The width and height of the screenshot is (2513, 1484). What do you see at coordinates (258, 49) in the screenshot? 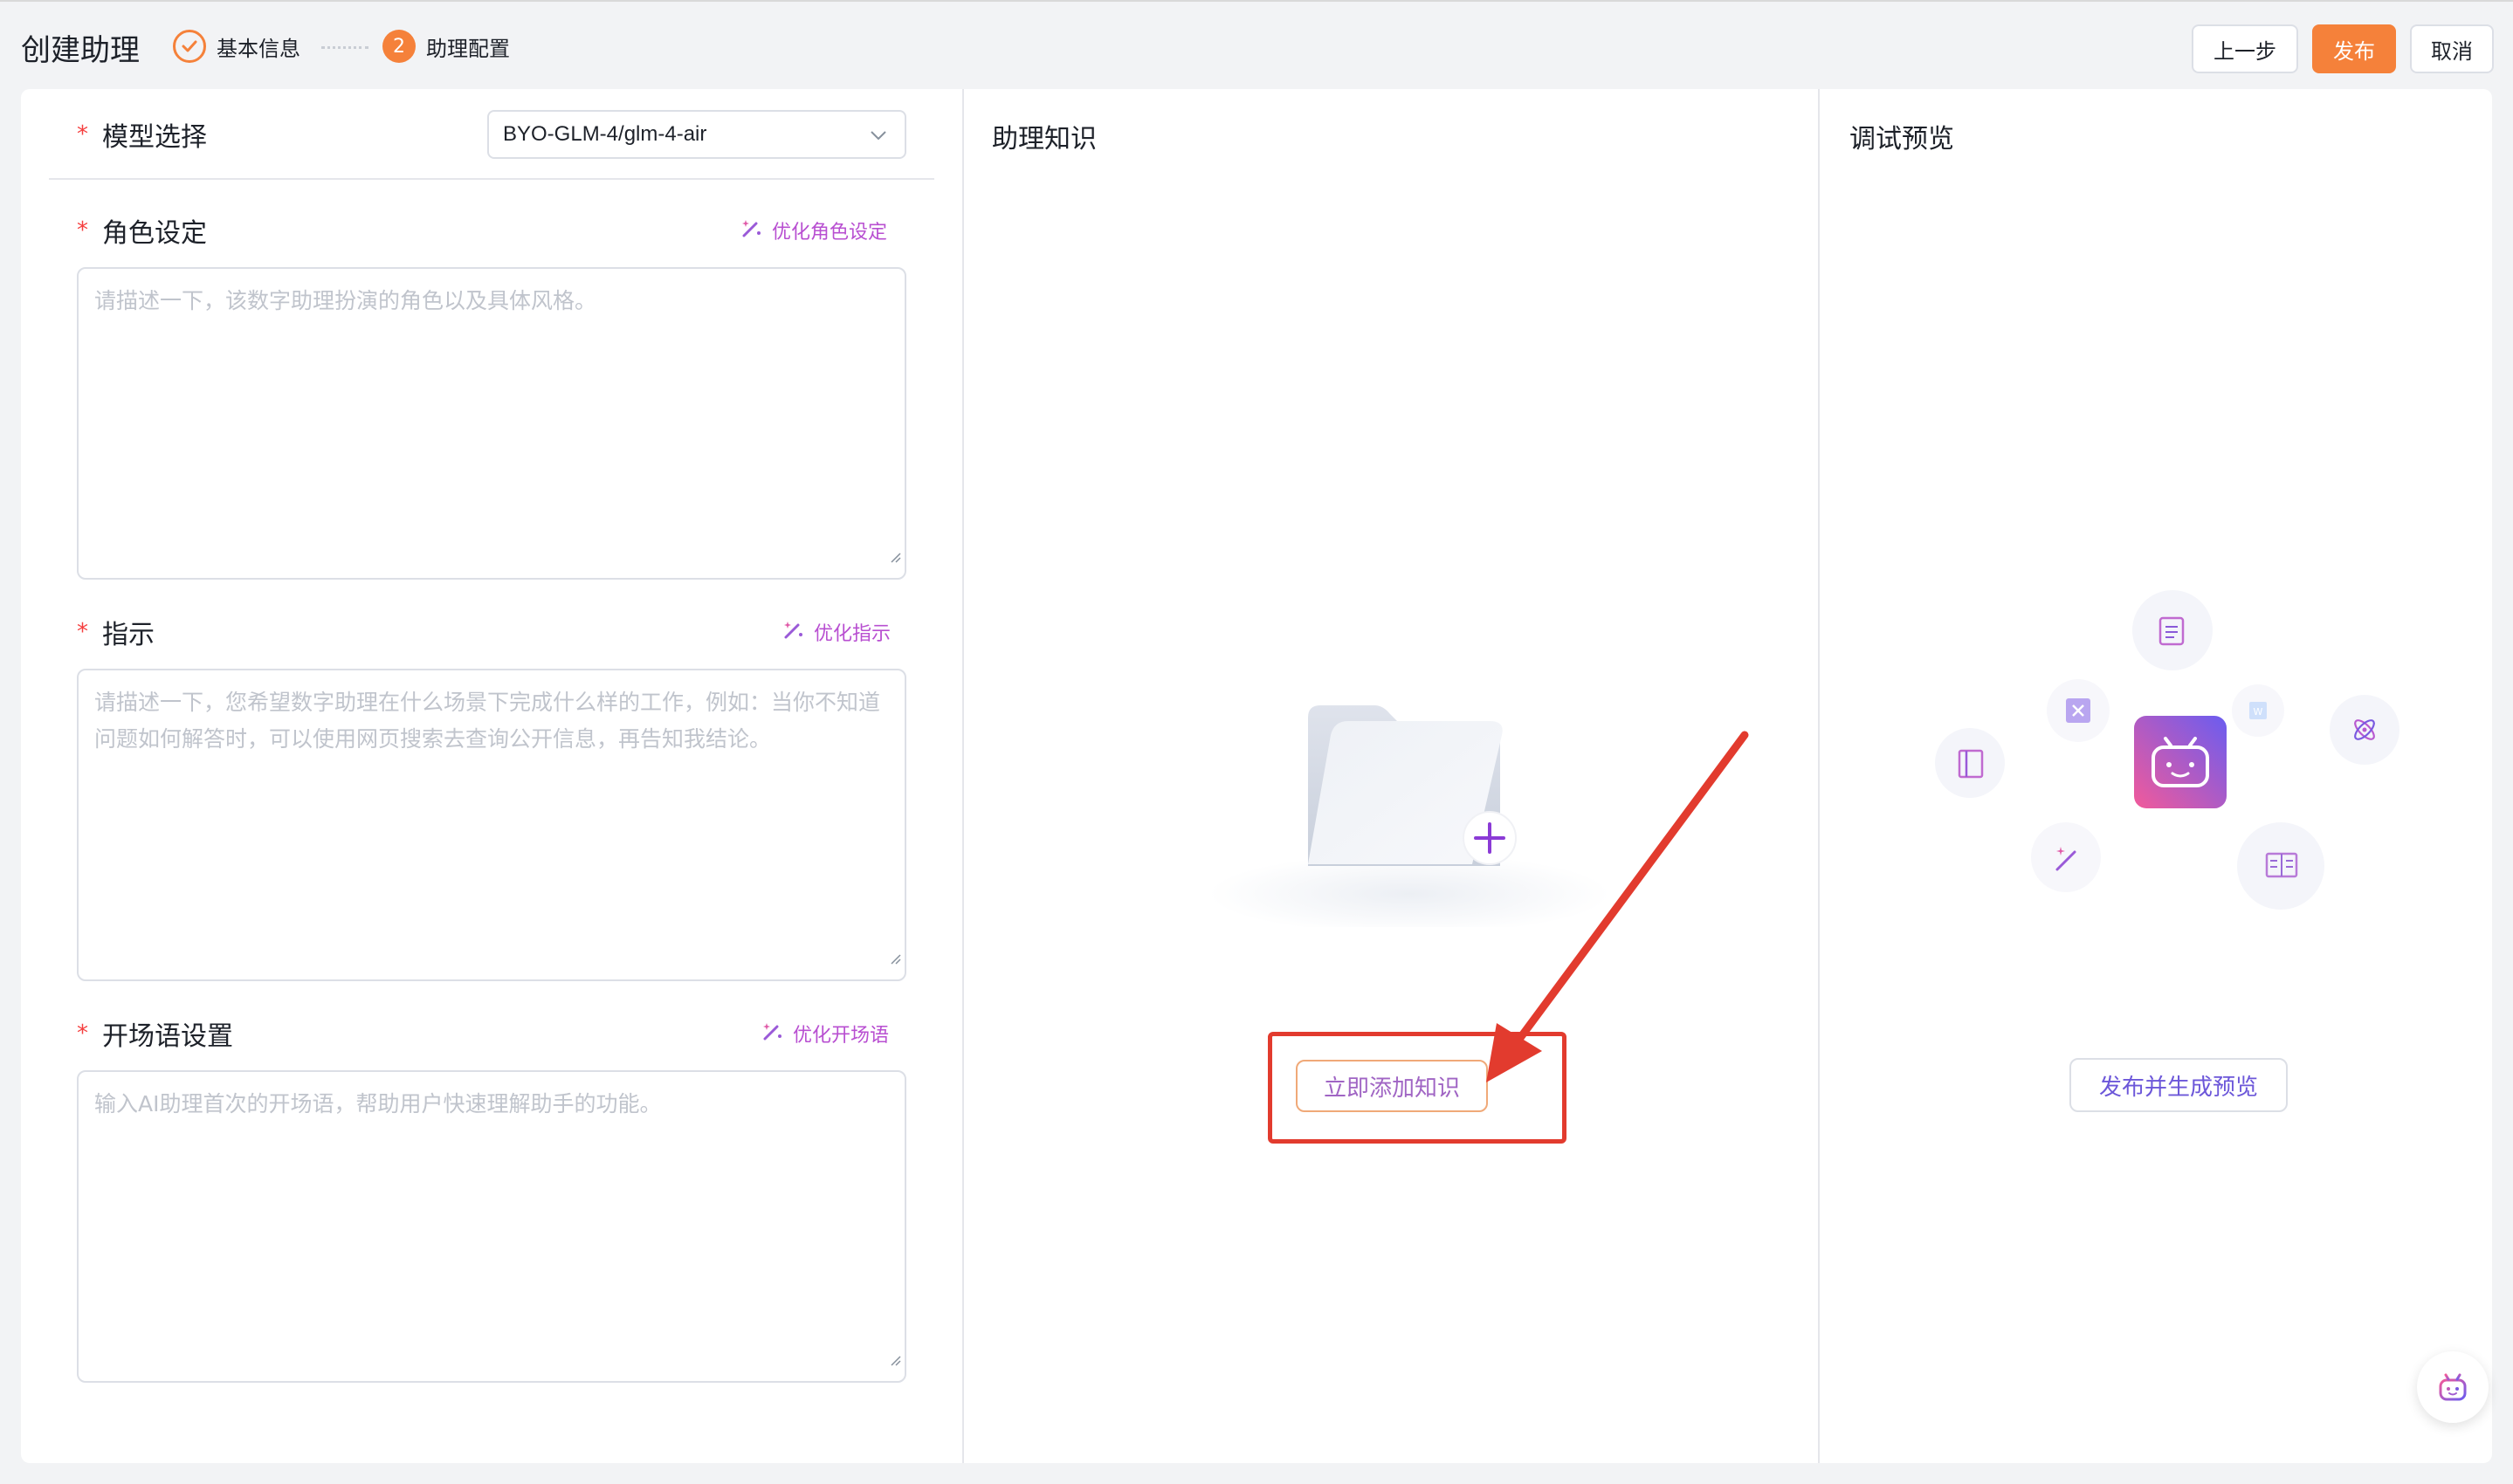
I see `step-label: 基本信息` at bounding box center [258, 49].